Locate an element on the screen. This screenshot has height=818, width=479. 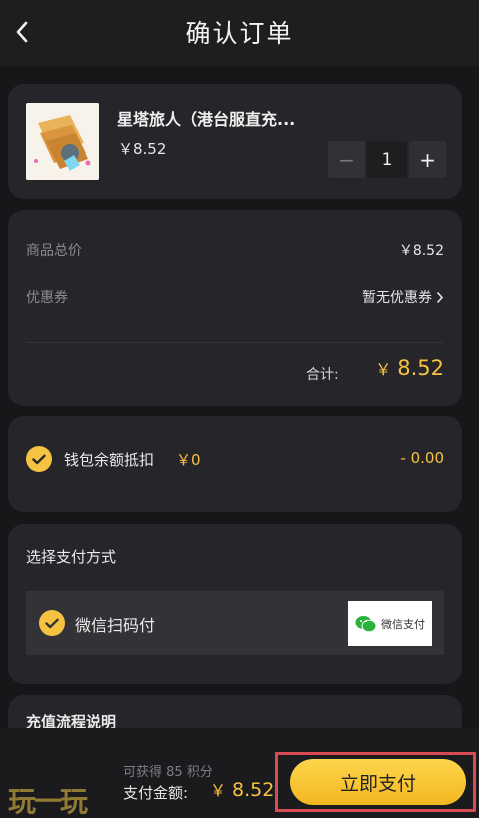
coupon-selector: 暂无优惠券 is located at coordinates (403, 297).